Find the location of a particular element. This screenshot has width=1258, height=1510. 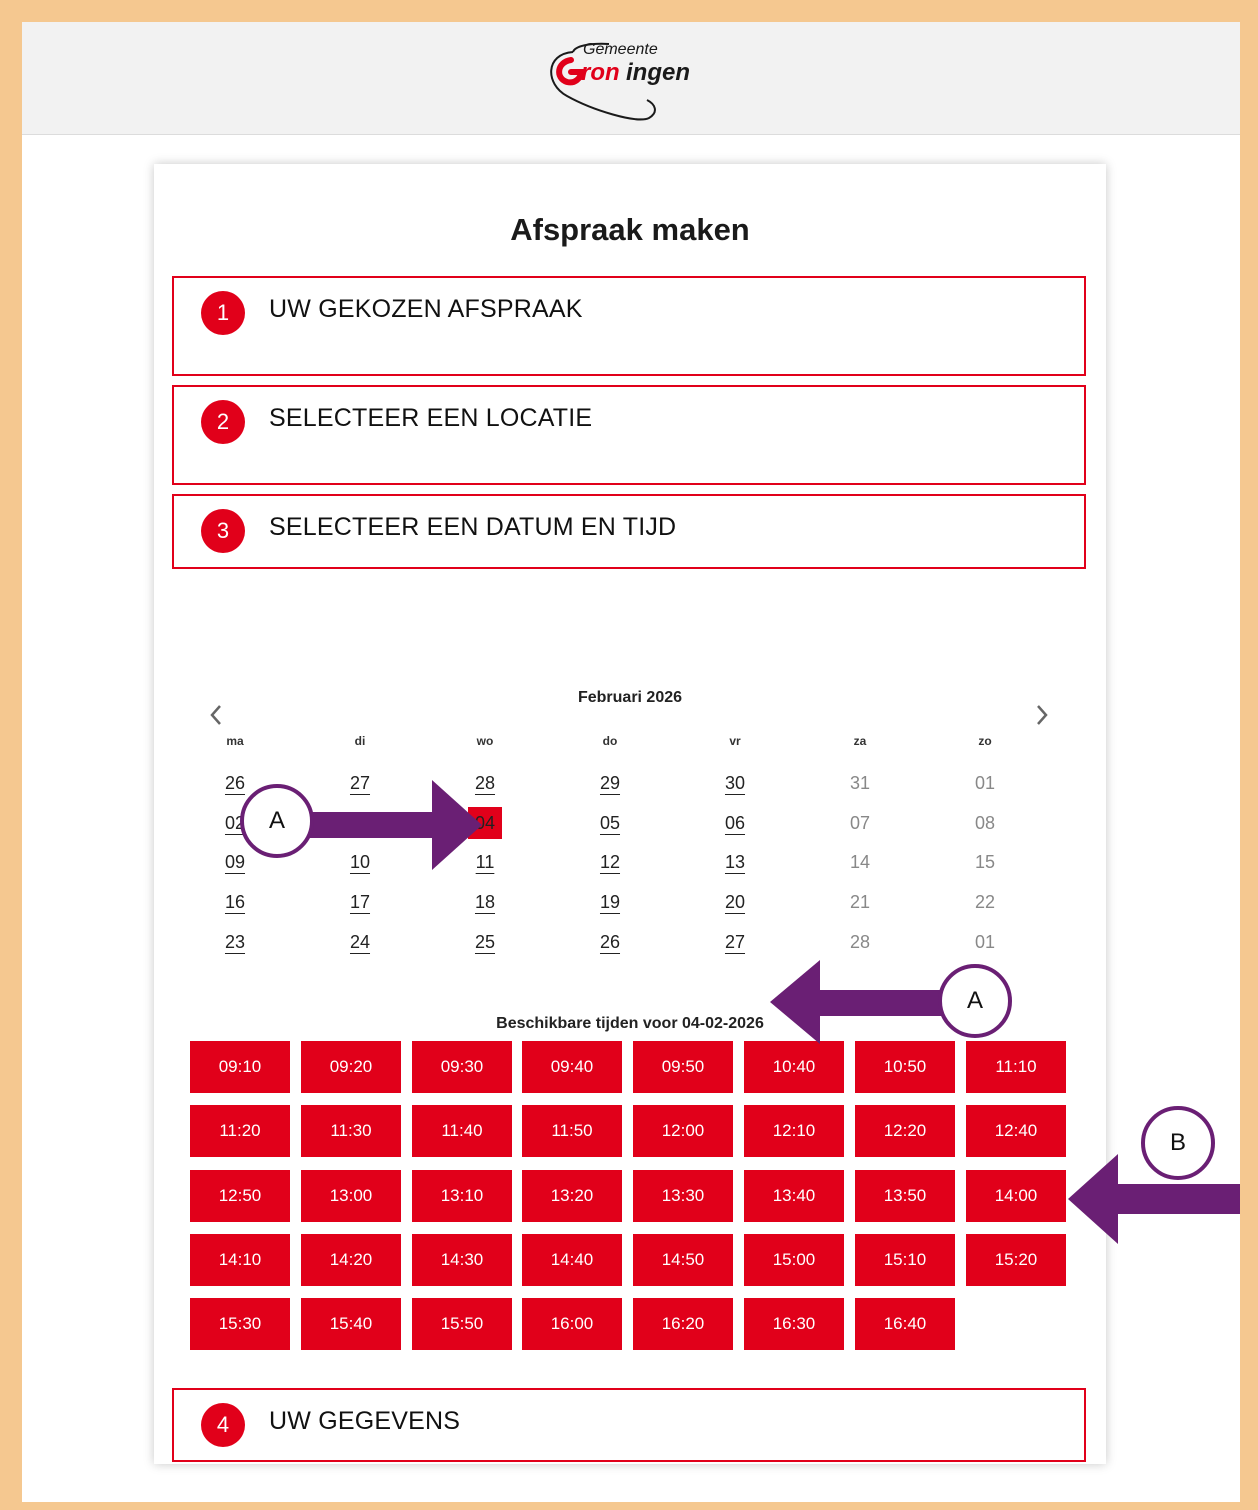

weekday-header: vr is located at coordinates (735, 741).